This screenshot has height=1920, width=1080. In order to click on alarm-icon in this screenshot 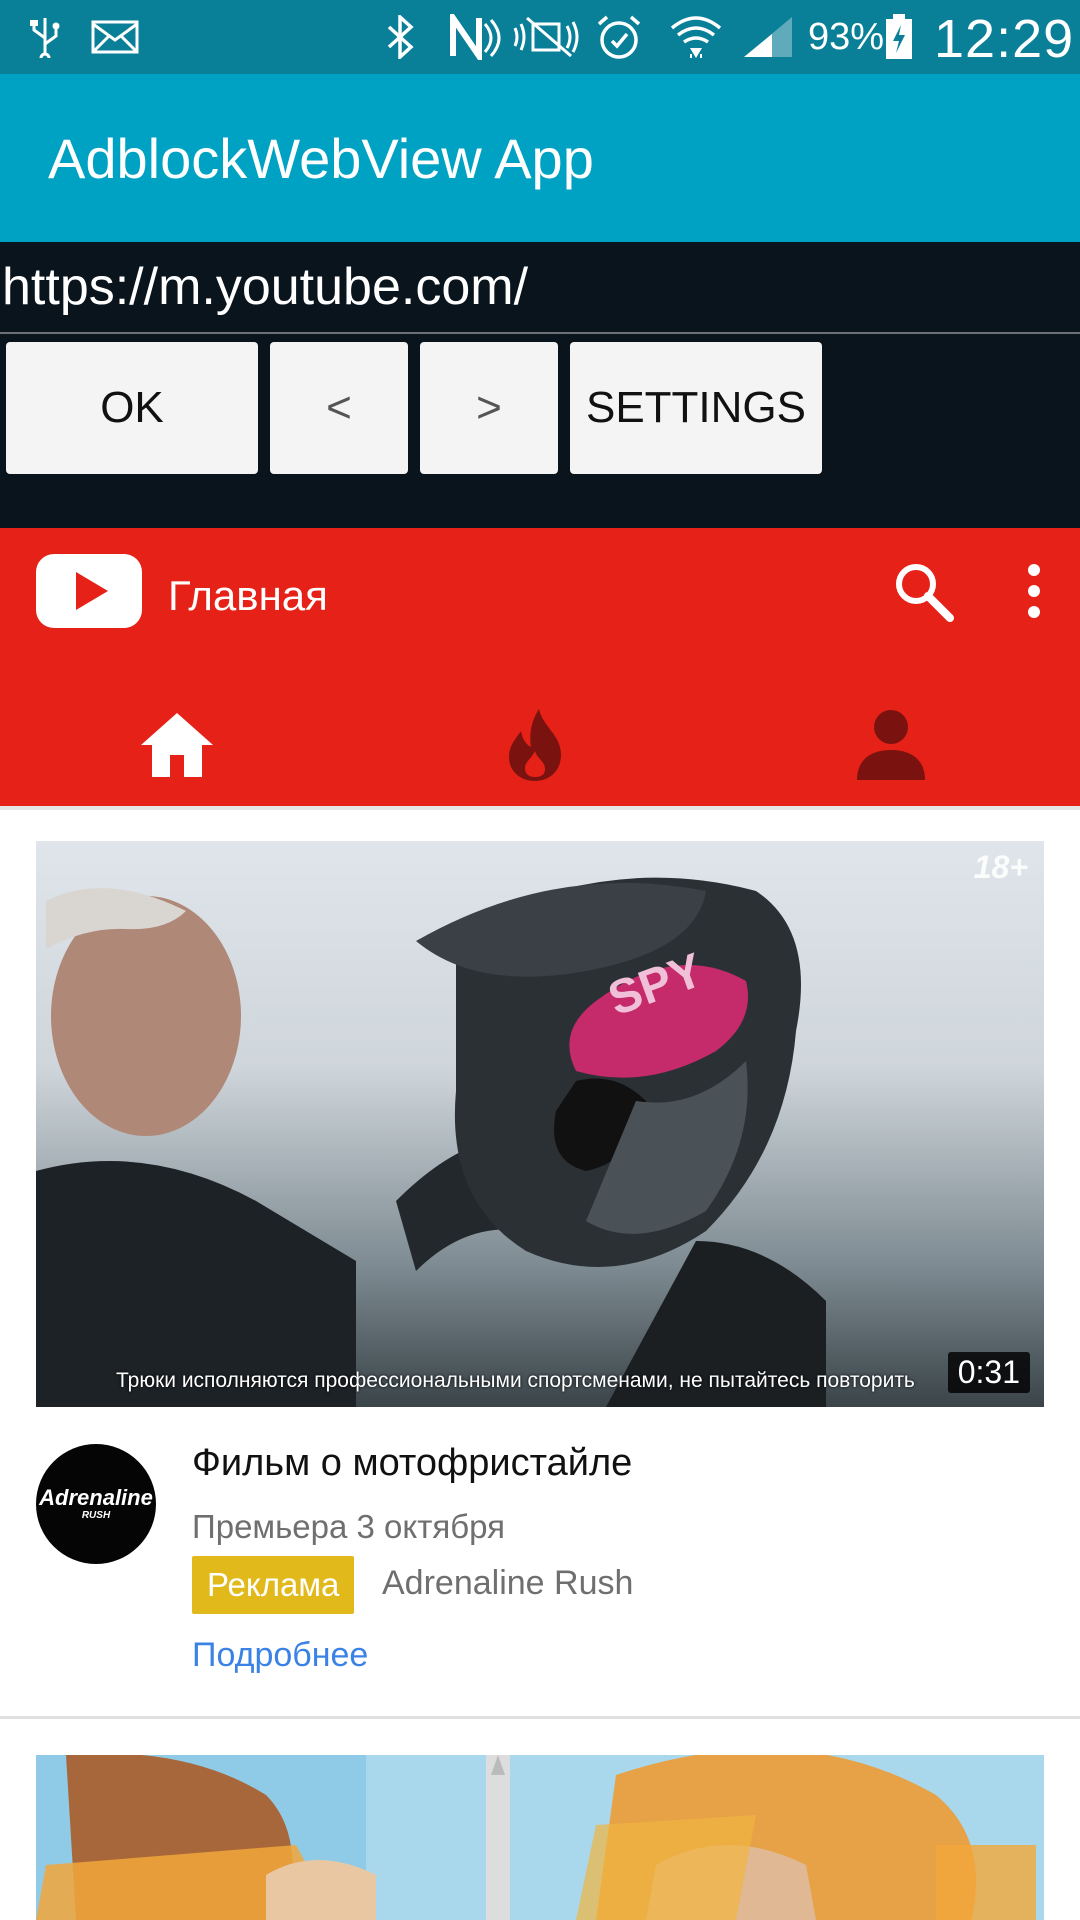, I will do `click(619, 37)`.